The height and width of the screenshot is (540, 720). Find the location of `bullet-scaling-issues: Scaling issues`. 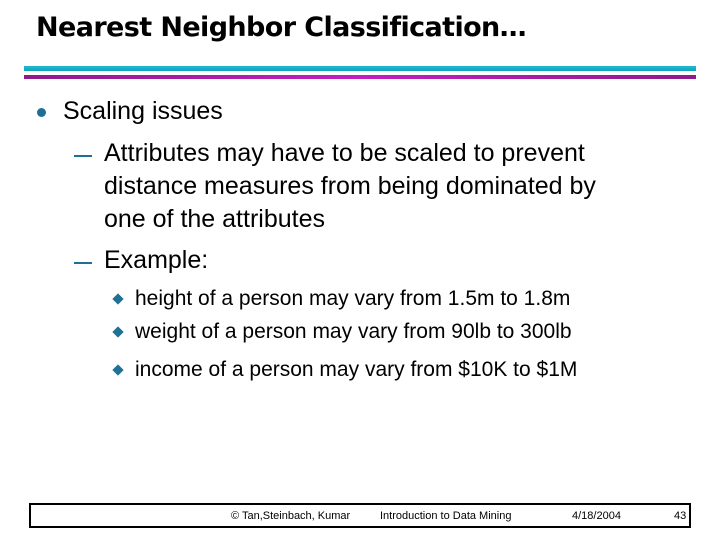

bullet-scaling-issues: Scaling issues is located at coordinates (143, 111).